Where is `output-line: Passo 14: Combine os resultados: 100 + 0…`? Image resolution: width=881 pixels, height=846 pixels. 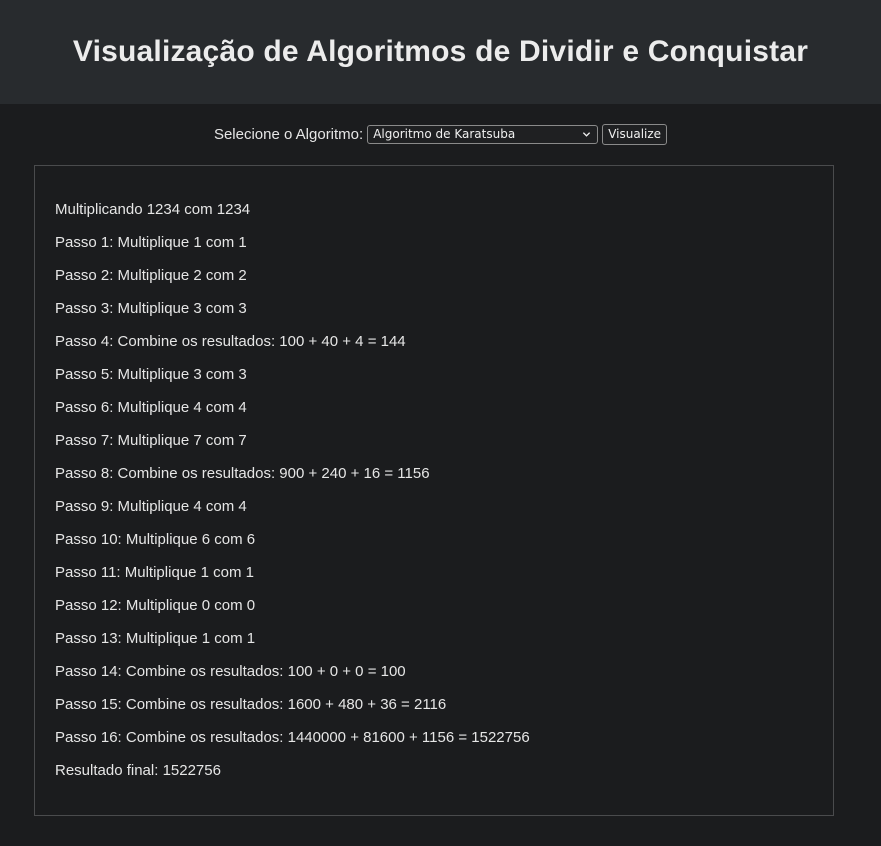
output-line: Passo 14: Combine os resultados: 100 + 0… is located at coordinates (230, 671).